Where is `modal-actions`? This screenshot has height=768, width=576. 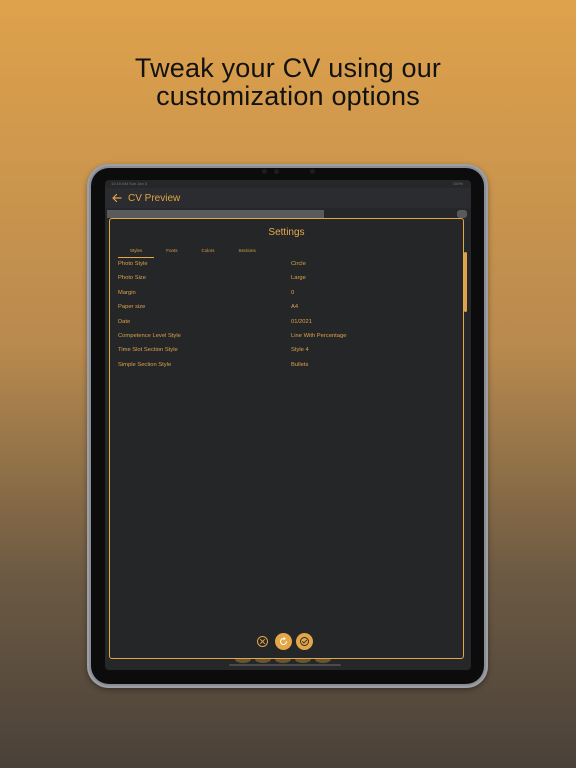 modal-actions is located at coordinates (286, 641).